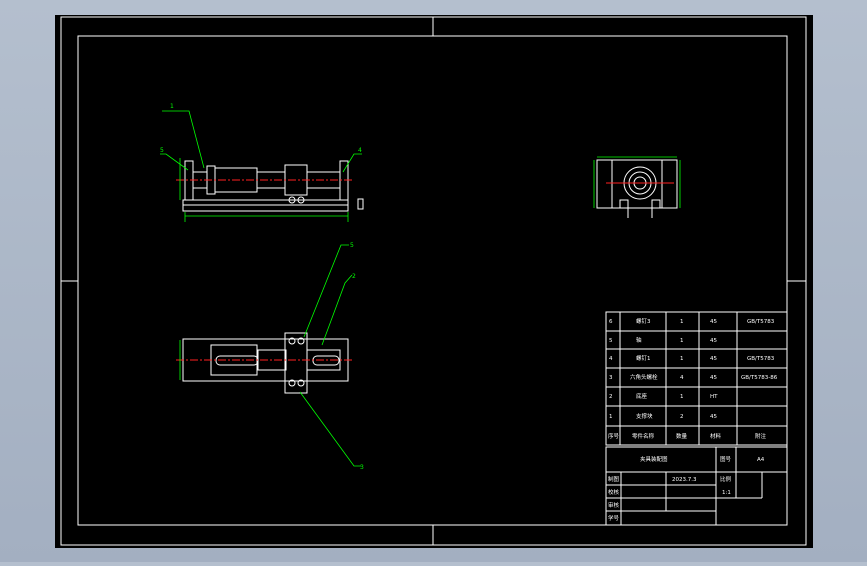 This screenshot has width=867, height=566. I want to click on svg-text: 六角头螺栓, so click(644, 377).